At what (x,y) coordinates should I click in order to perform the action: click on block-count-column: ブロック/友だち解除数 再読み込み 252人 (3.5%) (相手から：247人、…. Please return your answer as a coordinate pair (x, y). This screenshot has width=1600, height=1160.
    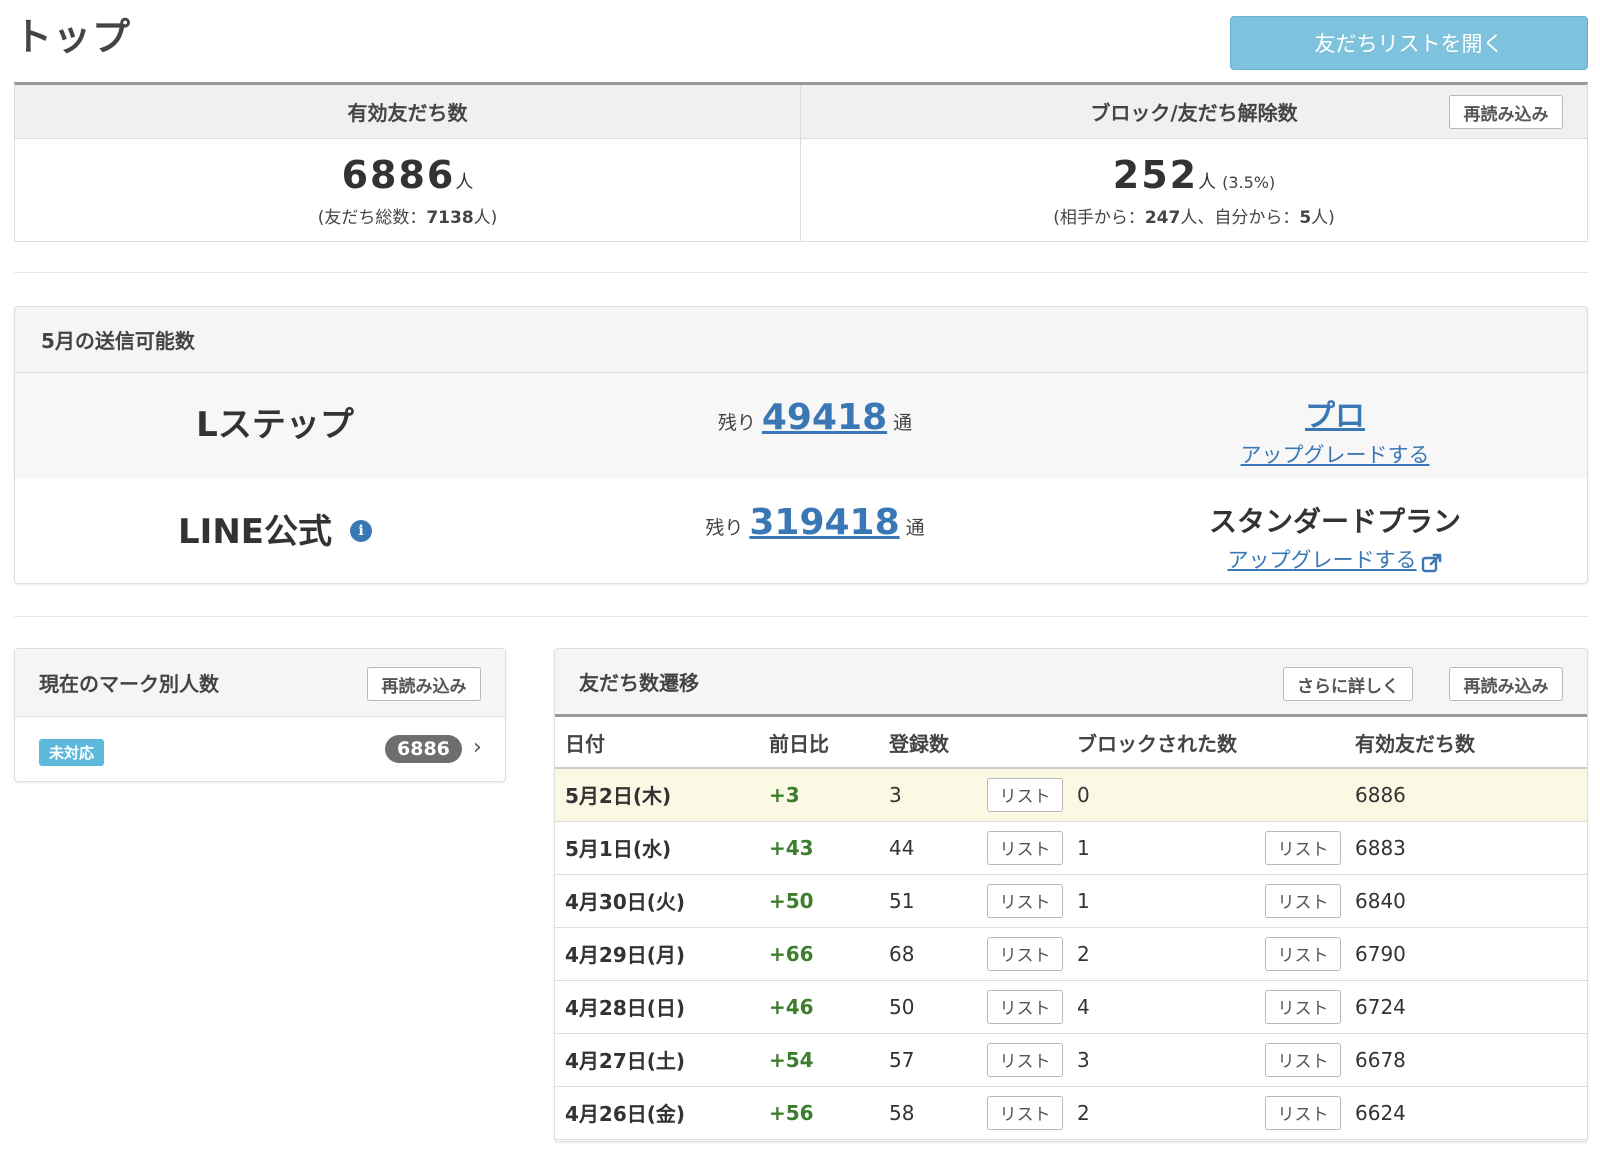
    Looking at the image, I should click on (1194, 163).